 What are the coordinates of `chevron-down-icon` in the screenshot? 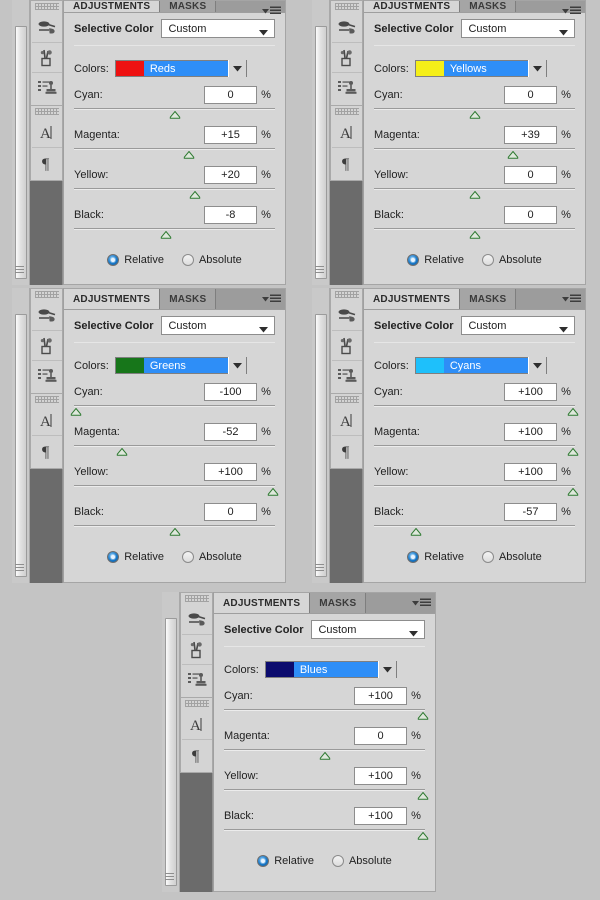 It's located at (386, 669).